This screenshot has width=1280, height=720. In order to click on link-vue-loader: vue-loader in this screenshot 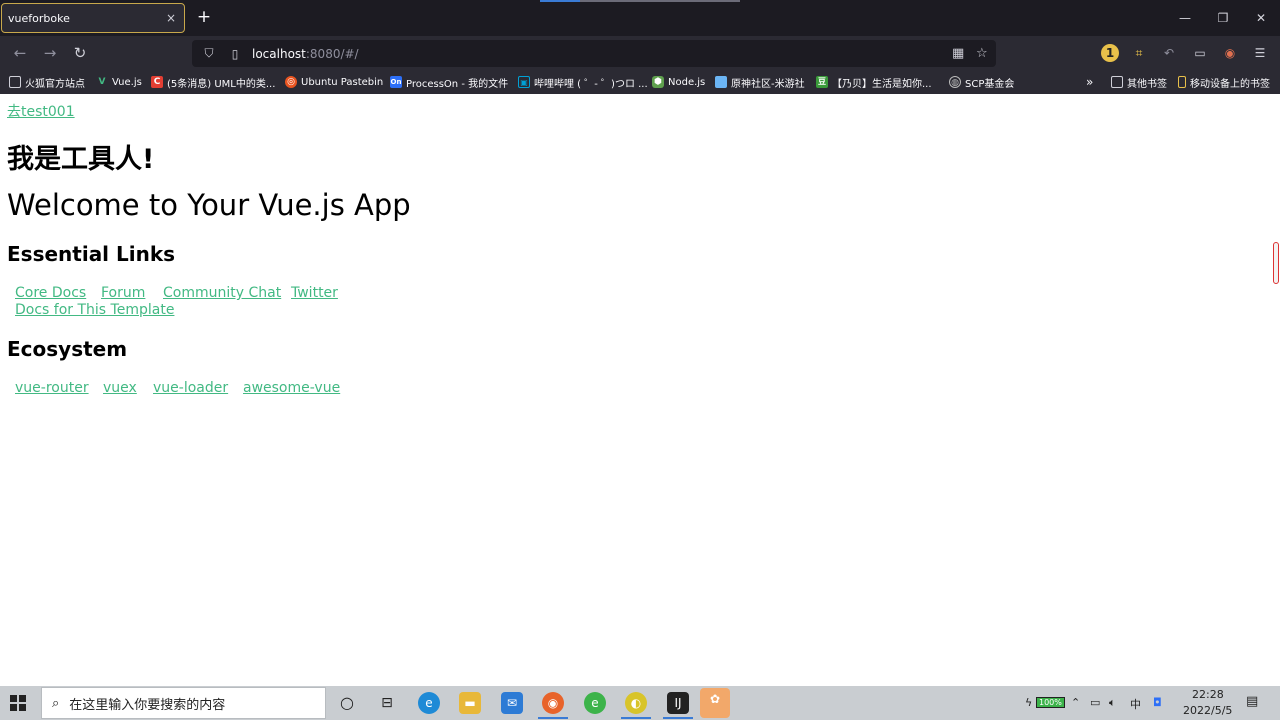, I will do `click(190, 388)`.